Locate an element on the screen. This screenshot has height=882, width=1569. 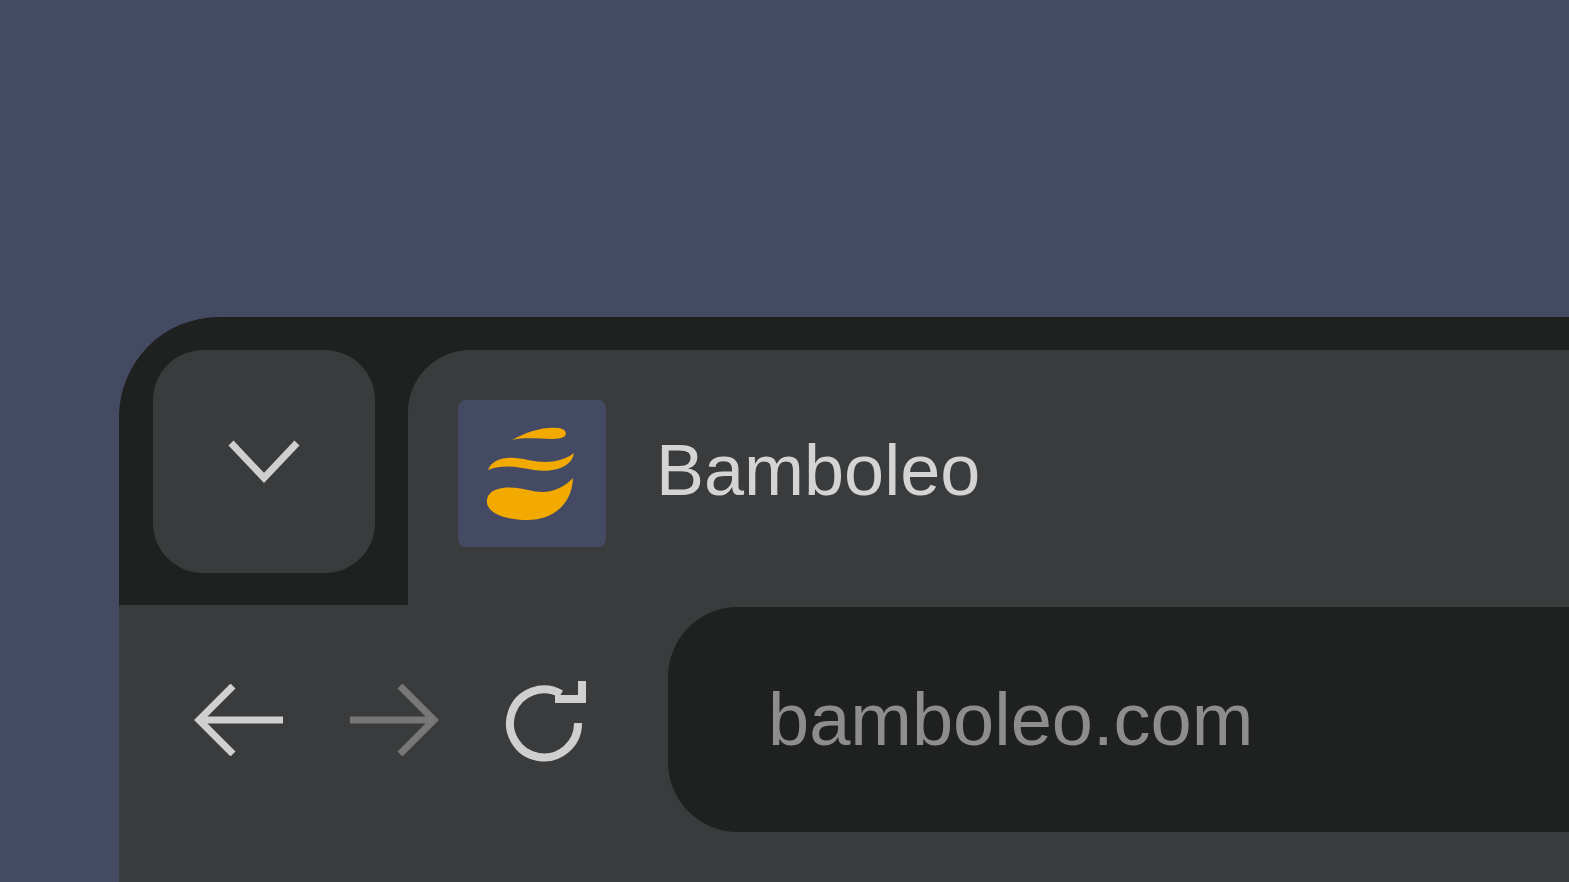
chevron-down-icon is located at coordinates (264, 461).